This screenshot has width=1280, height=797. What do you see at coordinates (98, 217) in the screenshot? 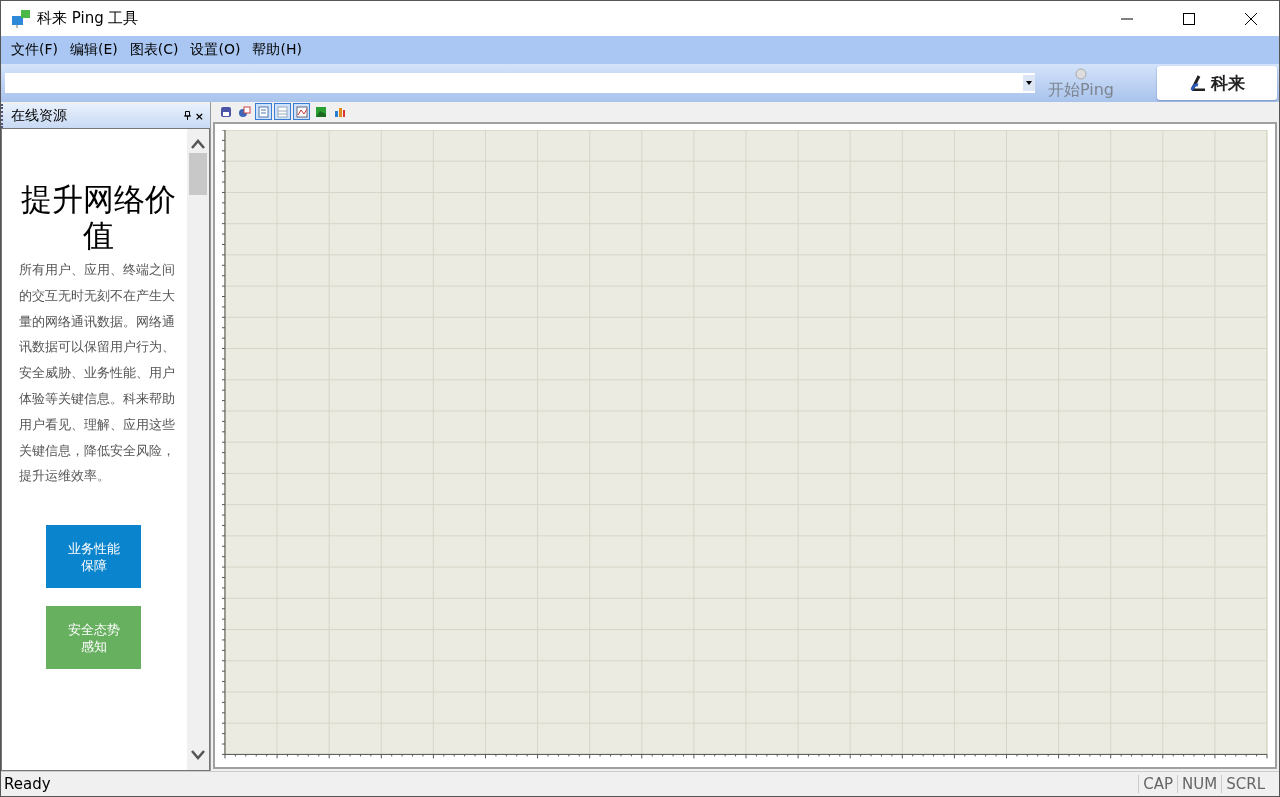
I see `panel-heading: 提升网络价值` at bounding box center [98, 217].